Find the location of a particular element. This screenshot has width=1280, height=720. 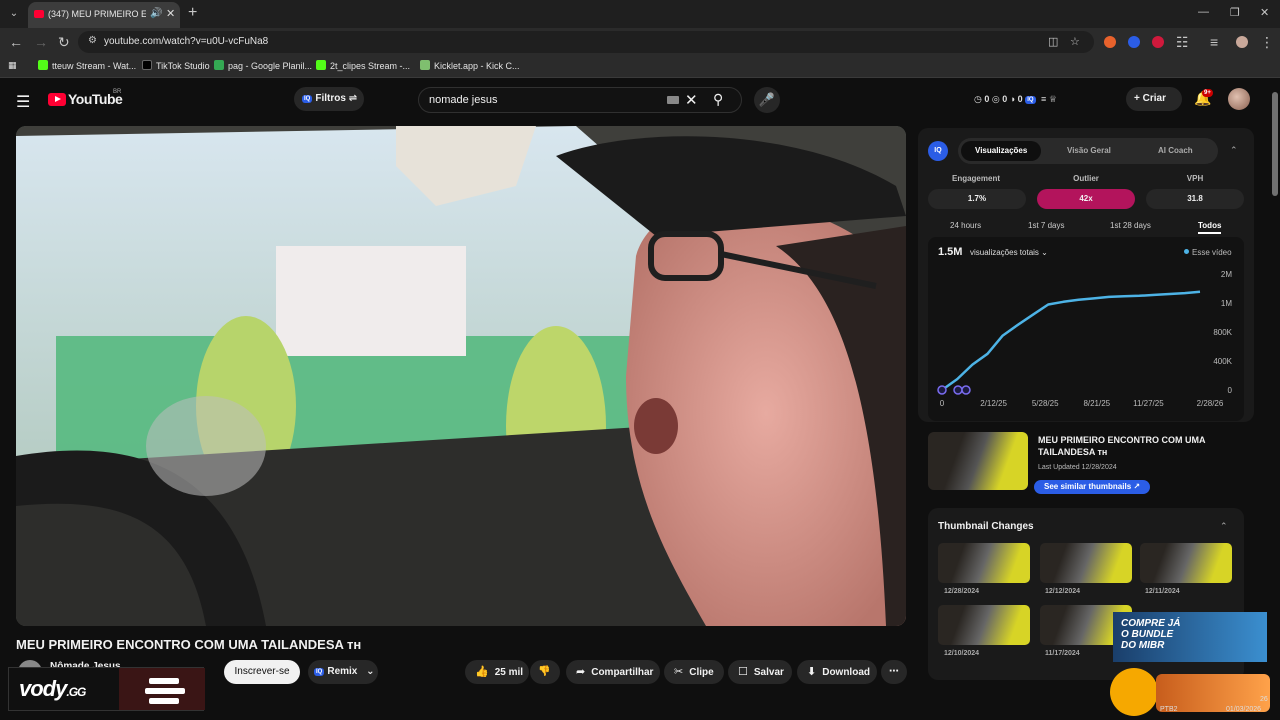

like-button: 👍 25 mil is located at coordinates (497, 672).